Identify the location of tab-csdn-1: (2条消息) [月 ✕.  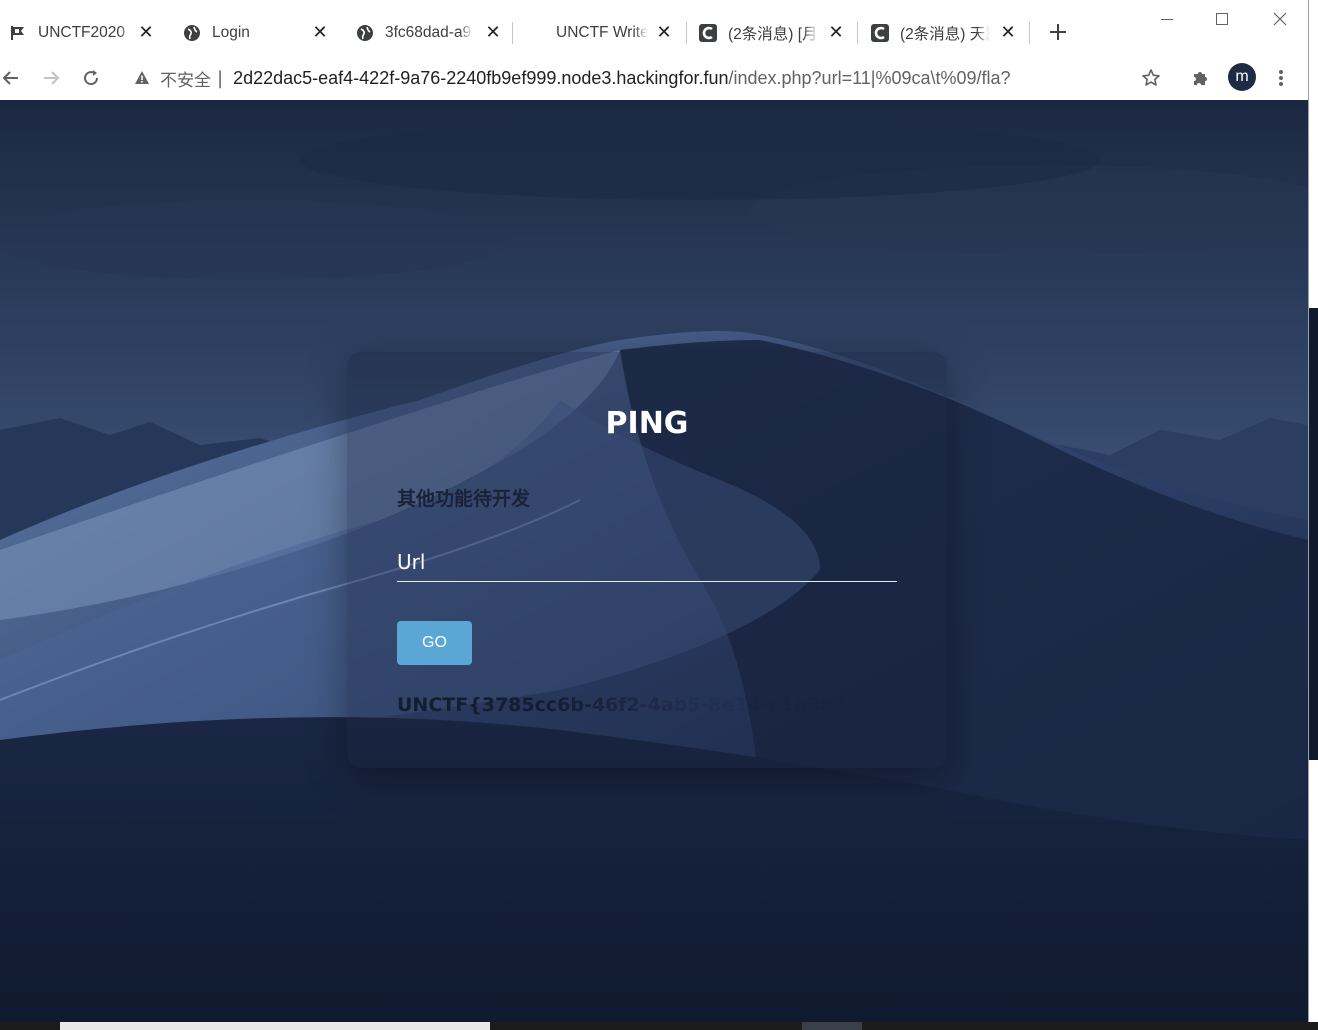
(772, 33).